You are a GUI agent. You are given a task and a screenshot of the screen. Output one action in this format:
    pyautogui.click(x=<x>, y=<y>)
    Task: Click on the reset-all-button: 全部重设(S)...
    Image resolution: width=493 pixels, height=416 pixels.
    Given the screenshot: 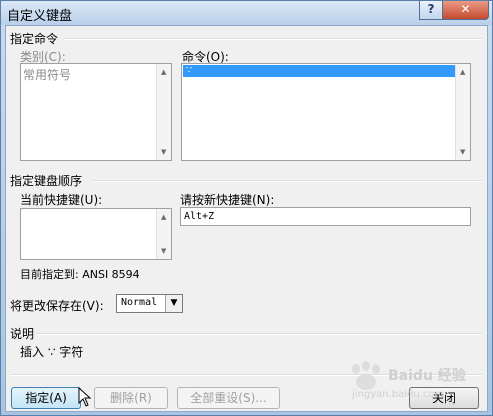 What is the action you would take?
    pyautogui.click(x=228, y=398)
    